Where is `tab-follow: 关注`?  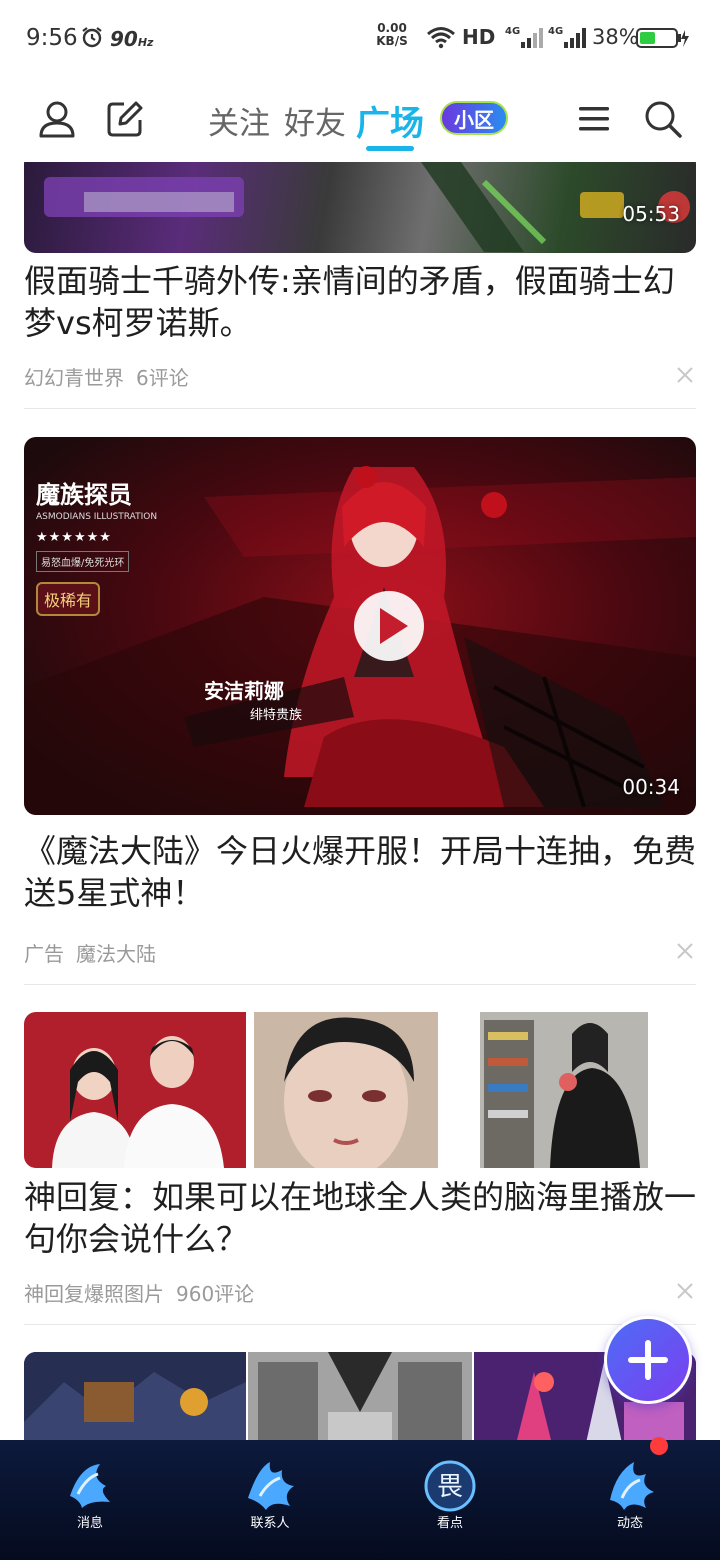 tab-follow: 关注 is located at coordinates (239, 120).